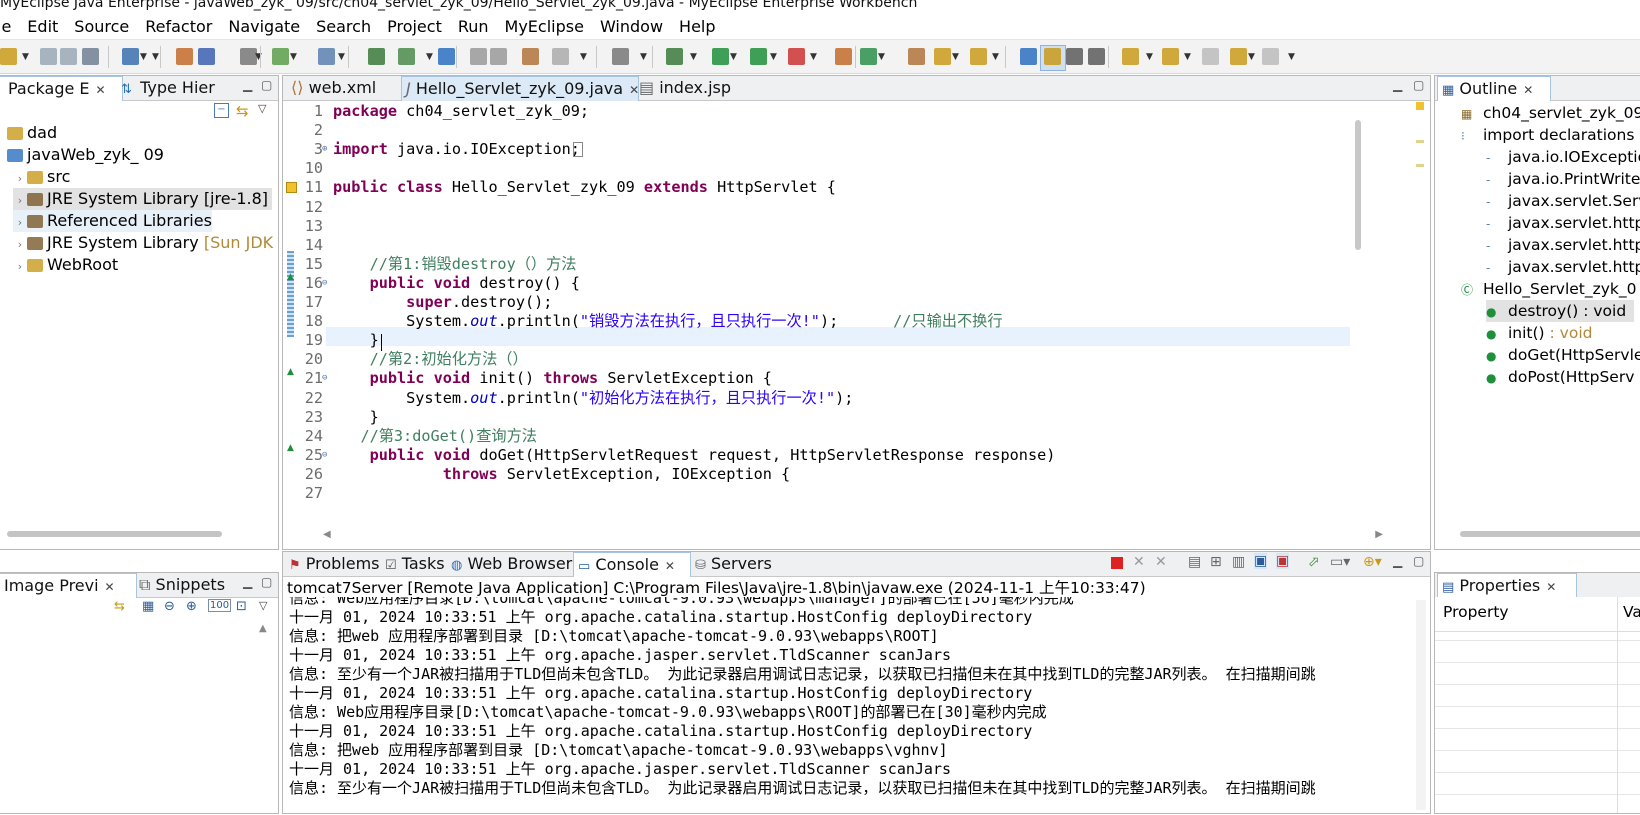 Image resolution: width=1640 pixels, height=815 pixels. What do you see at coordinates (720, 56) in the screenshot?
I see `run-icon` at bounding box center [720, 56].